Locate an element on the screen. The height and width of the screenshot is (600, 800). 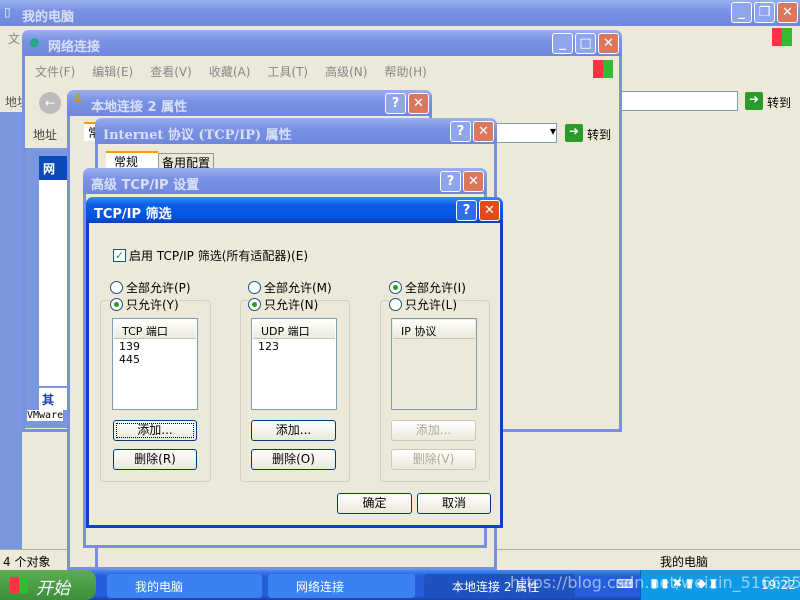
maximize-button: □ is located at coordinates (585, 43).